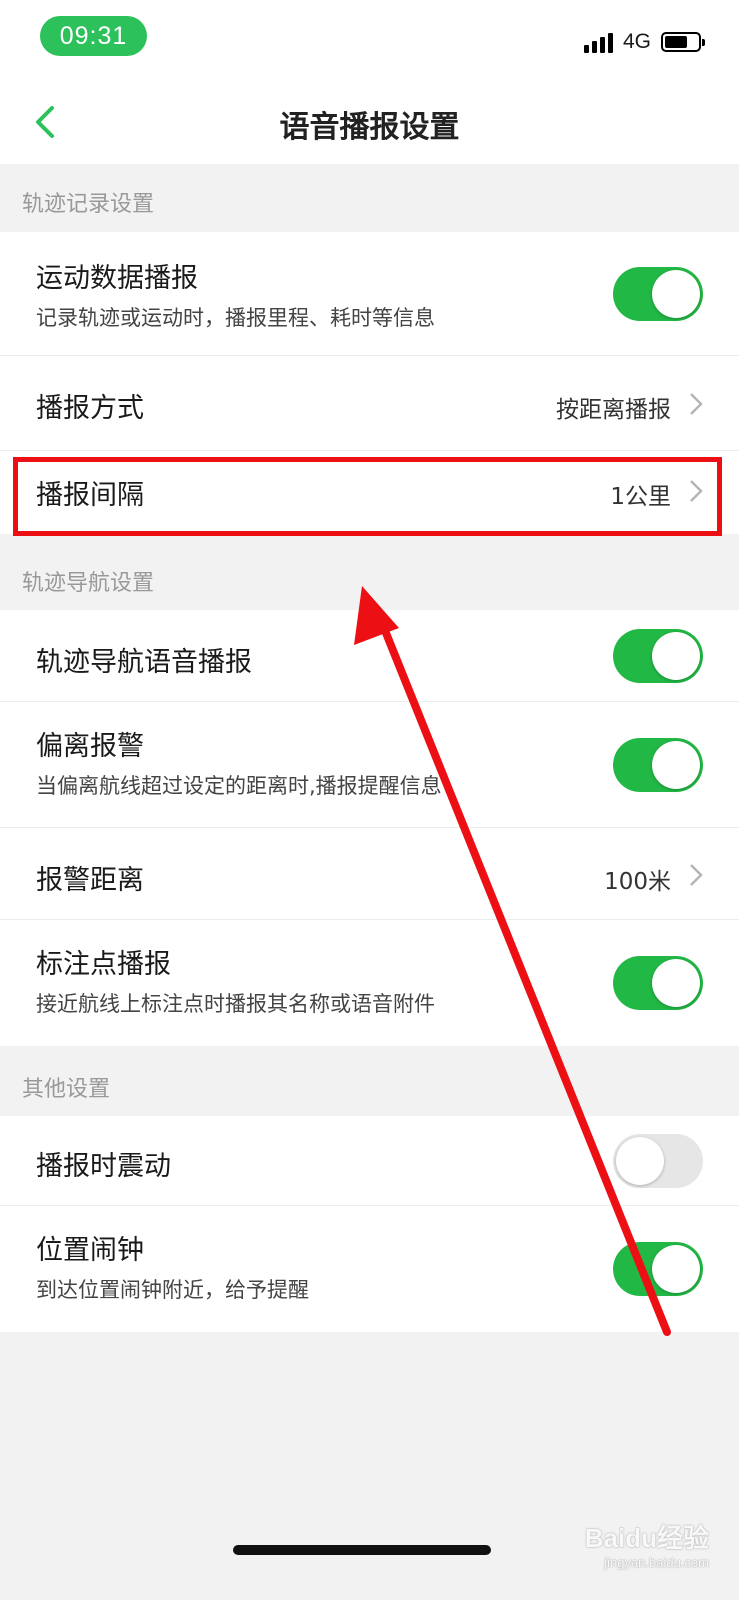 This screenshot has height=1600, width=739. Describe the element at coordinates (637, 882) in the screenshot. I see `row-value: 100米` at that location.